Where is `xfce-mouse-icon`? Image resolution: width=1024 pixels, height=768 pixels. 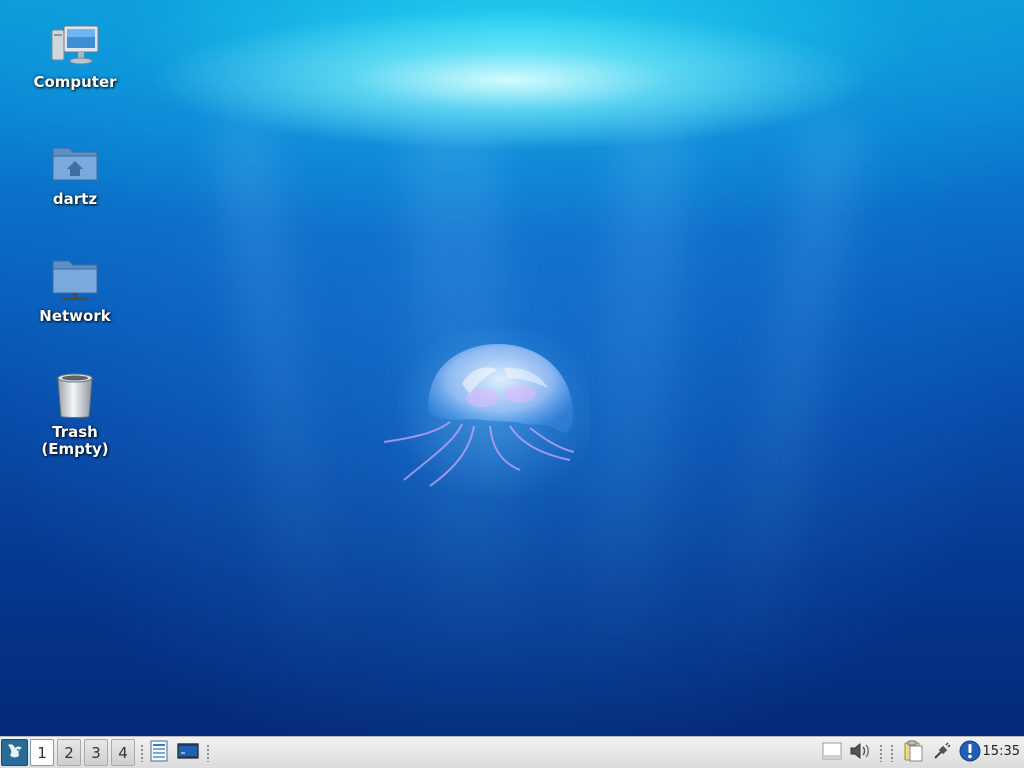 xfce-mouse-icon is located at coordinates (15, 753).